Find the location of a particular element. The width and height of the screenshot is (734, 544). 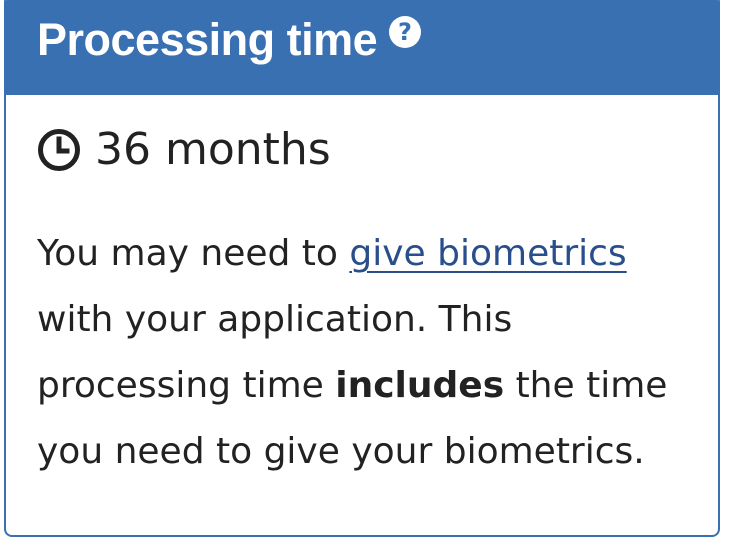

duration-value: 36 months is located at coordinates (213, 149).